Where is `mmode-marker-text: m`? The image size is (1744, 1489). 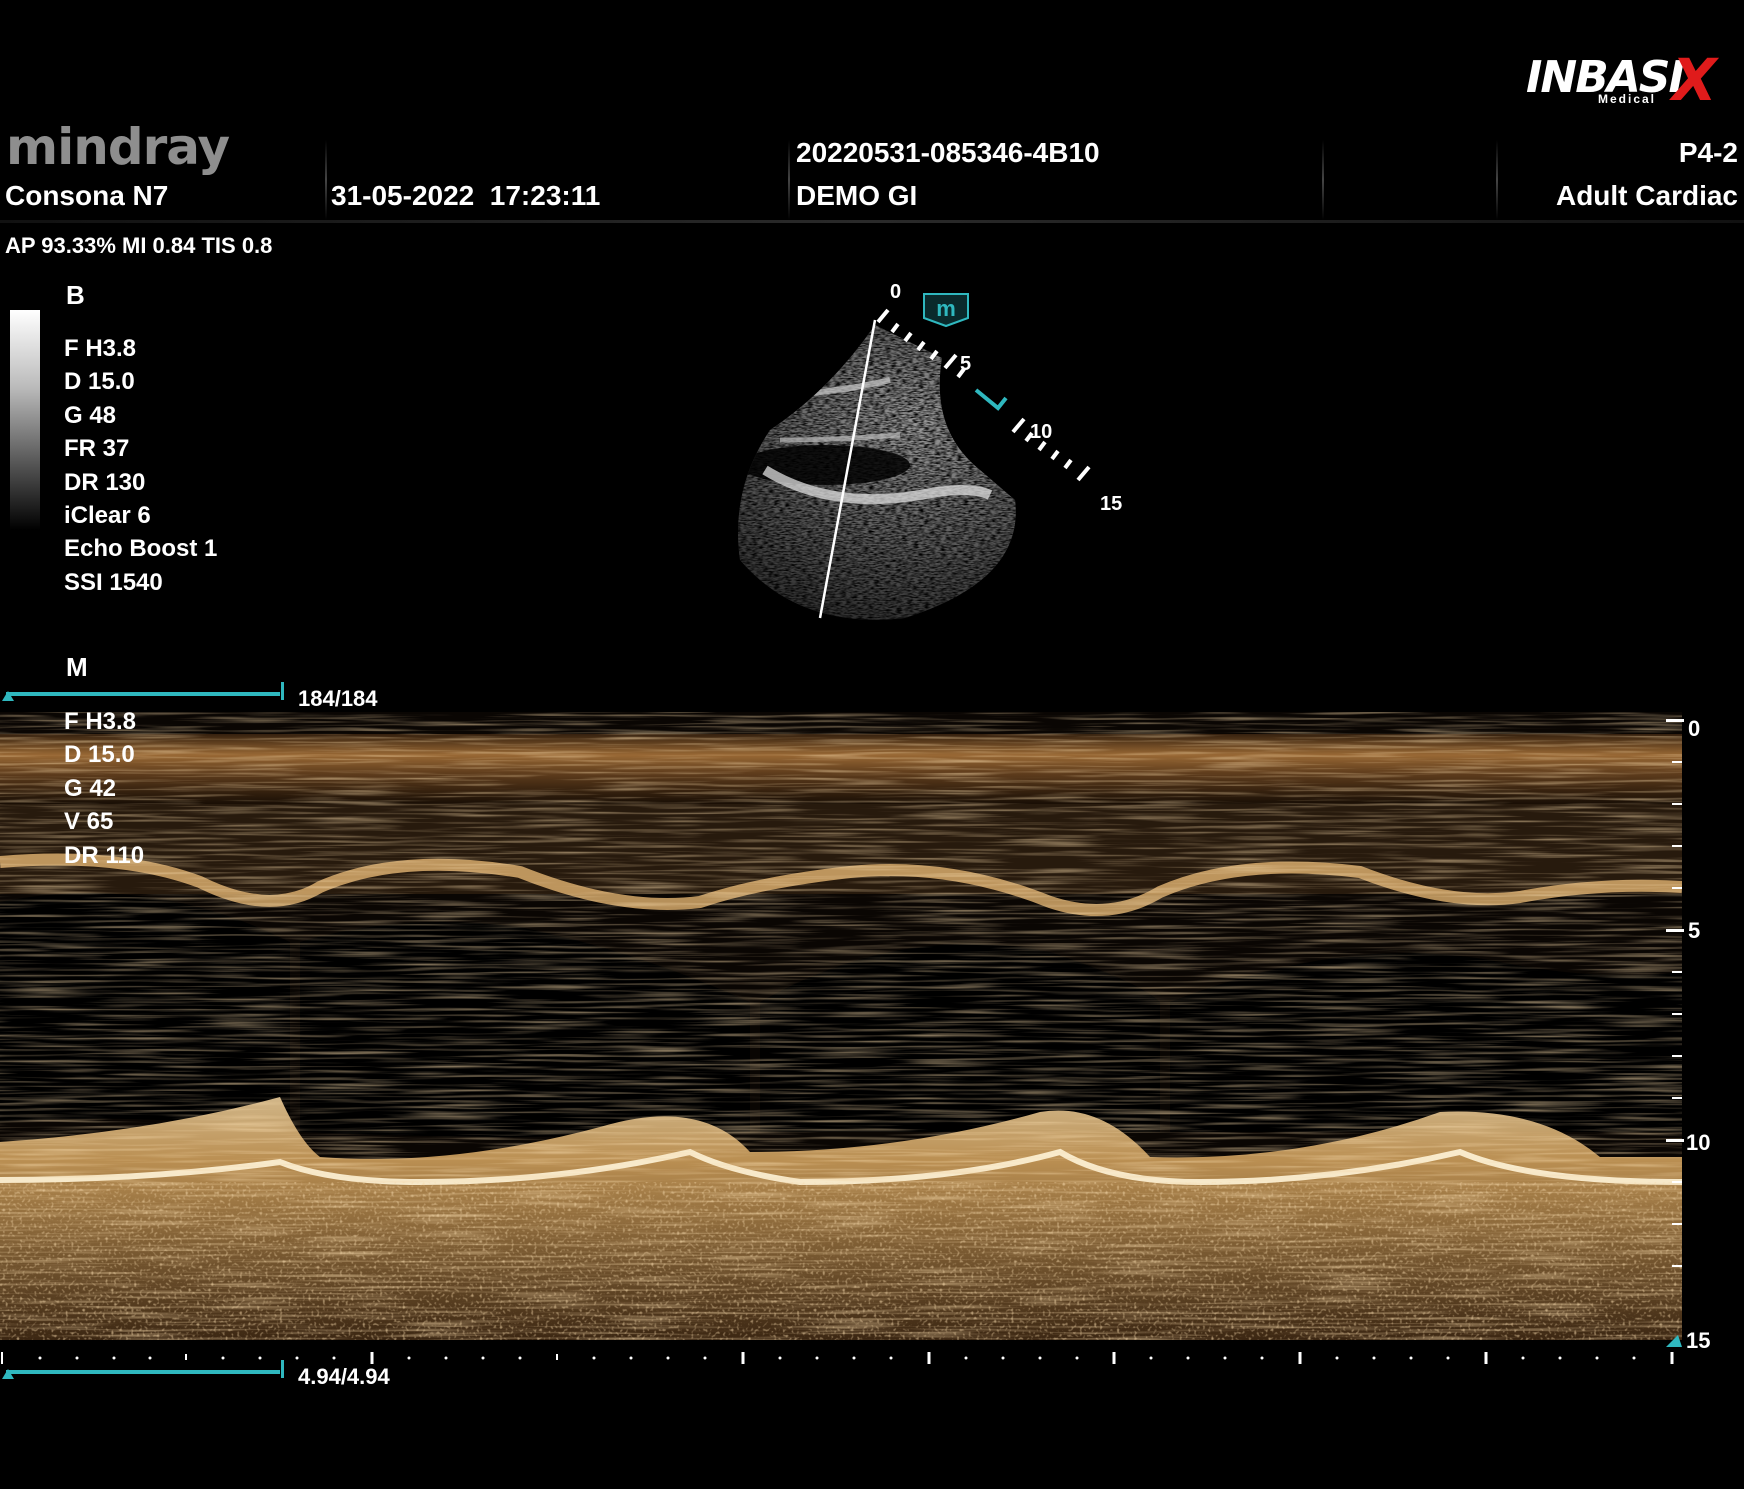
mmode-marker-text: m is located at coordinates (946, 308).